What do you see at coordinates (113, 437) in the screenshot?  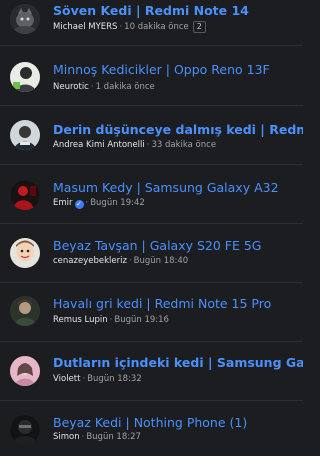 I see `thread-time: Bugün 18:27` at bounding box center [113, 437].